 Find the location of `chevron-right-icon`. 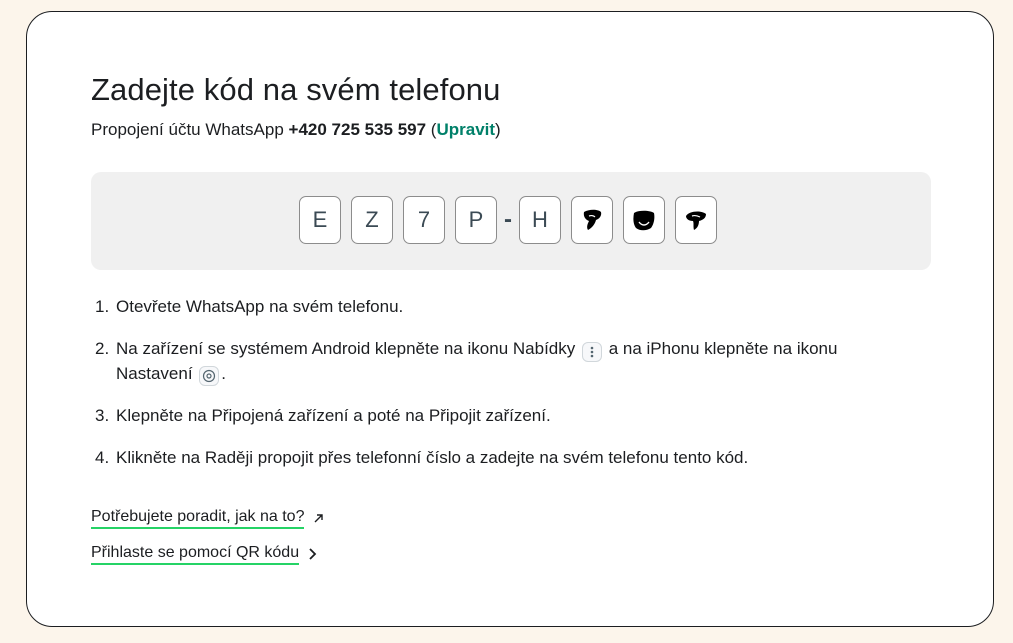

chevron-right-icon is located at coordinates (312, 555).